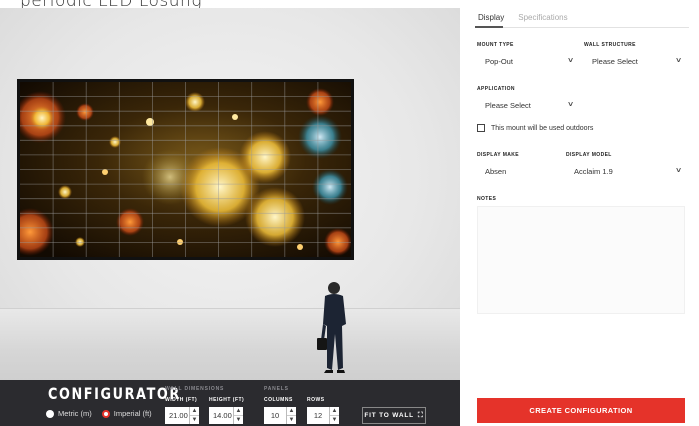 The height and width of the screenshot is (426, 699). Describe the element at coordinates (221, 415) in the screenshot. I see `height-value: 14.00` at that location.